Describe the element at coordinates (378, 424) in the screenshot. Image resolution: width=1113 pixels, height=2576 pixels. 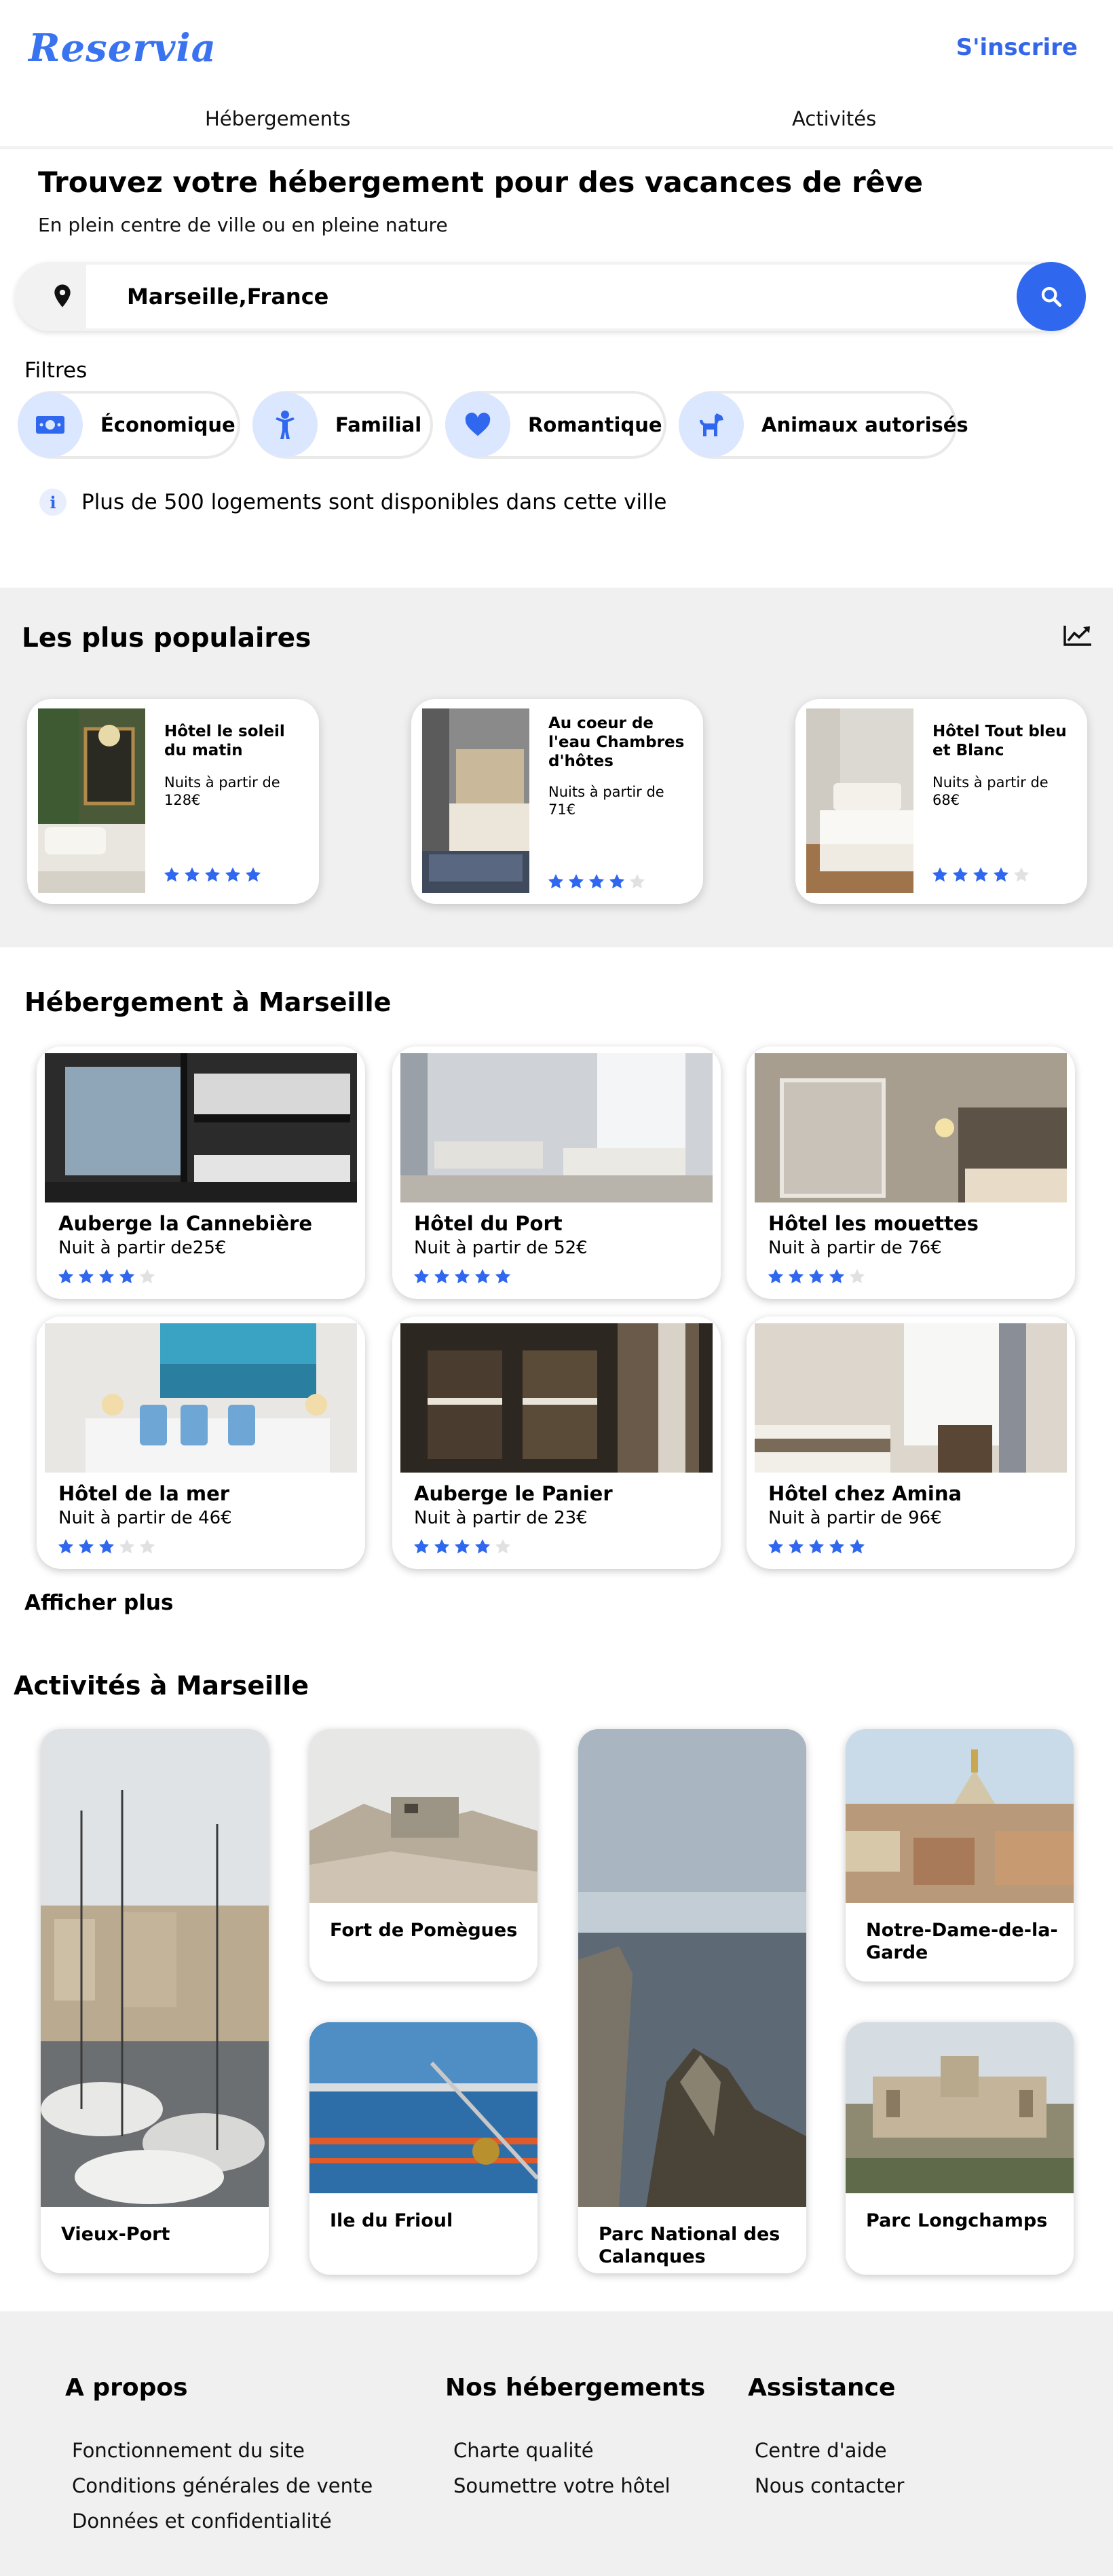
I see `filter-label: Familial` at that location.